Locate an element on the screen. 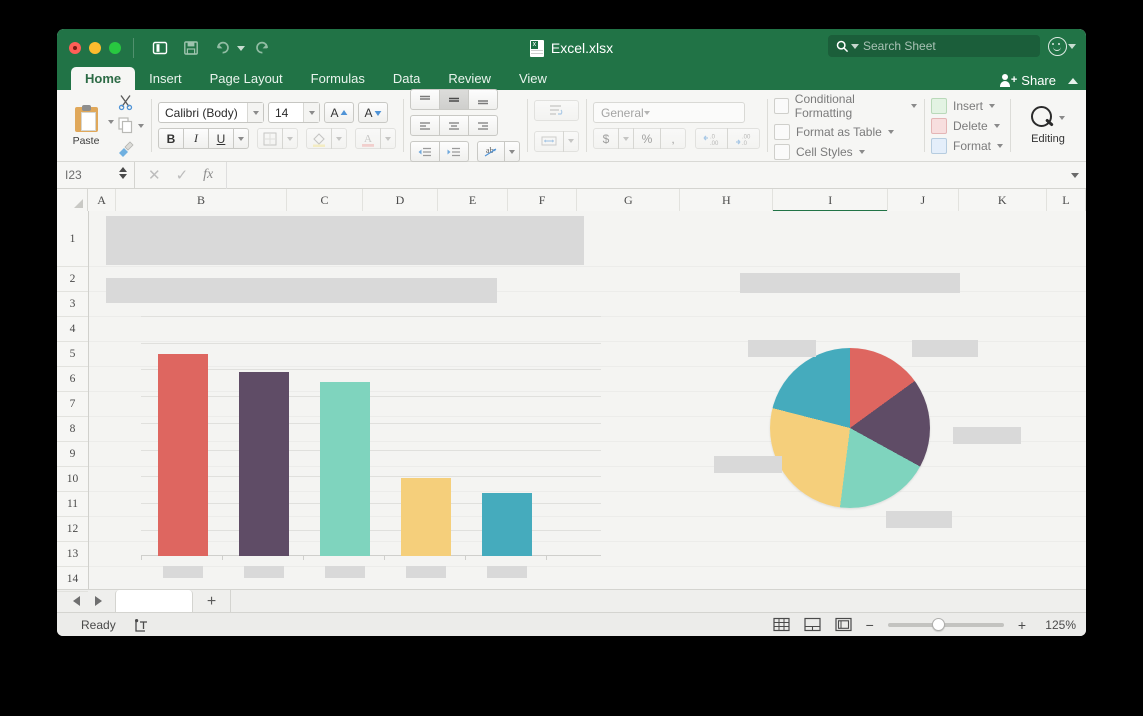  next-sheet-button is located at coordinates (98, 601).